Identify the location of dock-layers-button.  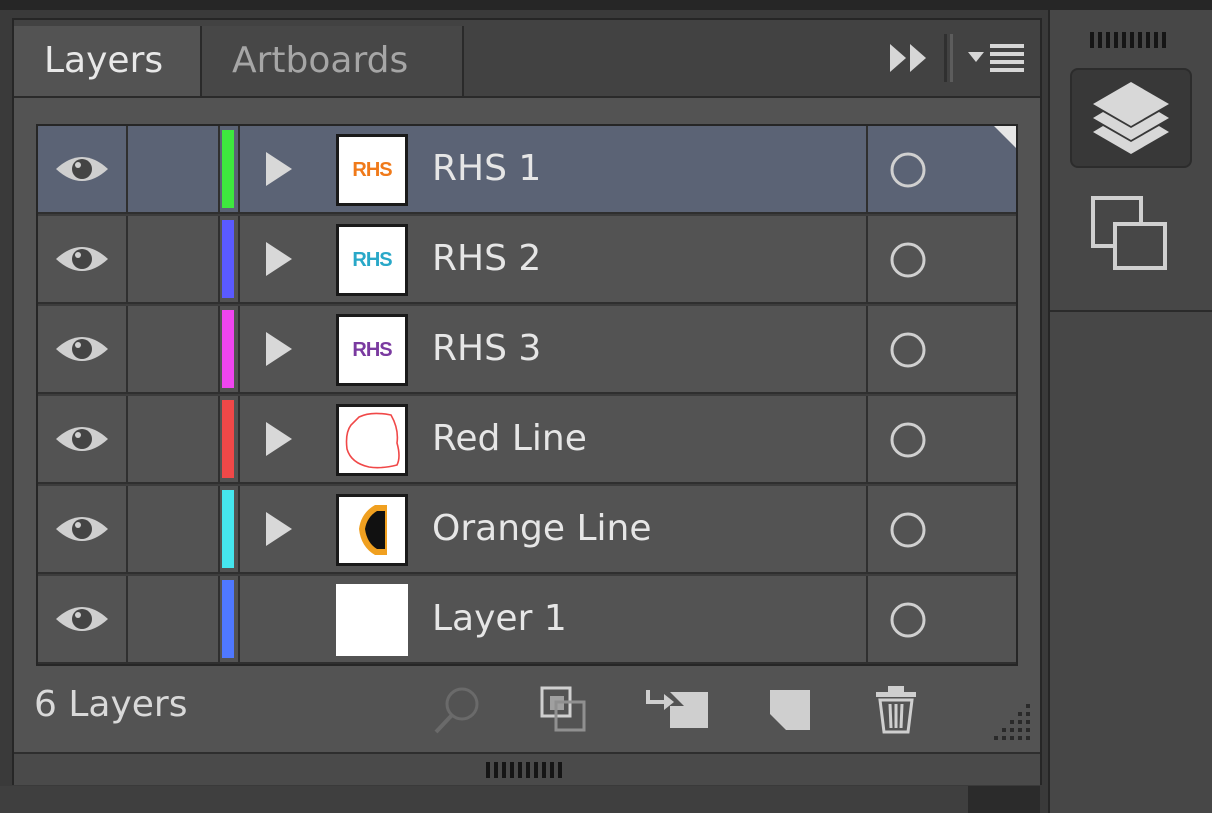
(1131, 118).